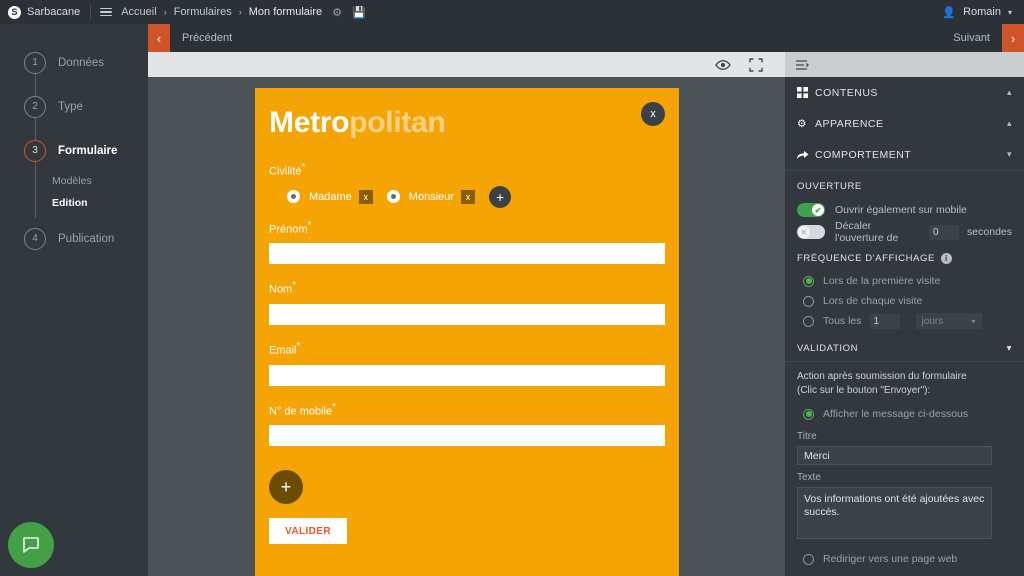 This screenshot has height=576, width=1024. Describe the element at coordinates (949, 12) in the screenshot. I see `user-avatar-icon: 👤` at that location.